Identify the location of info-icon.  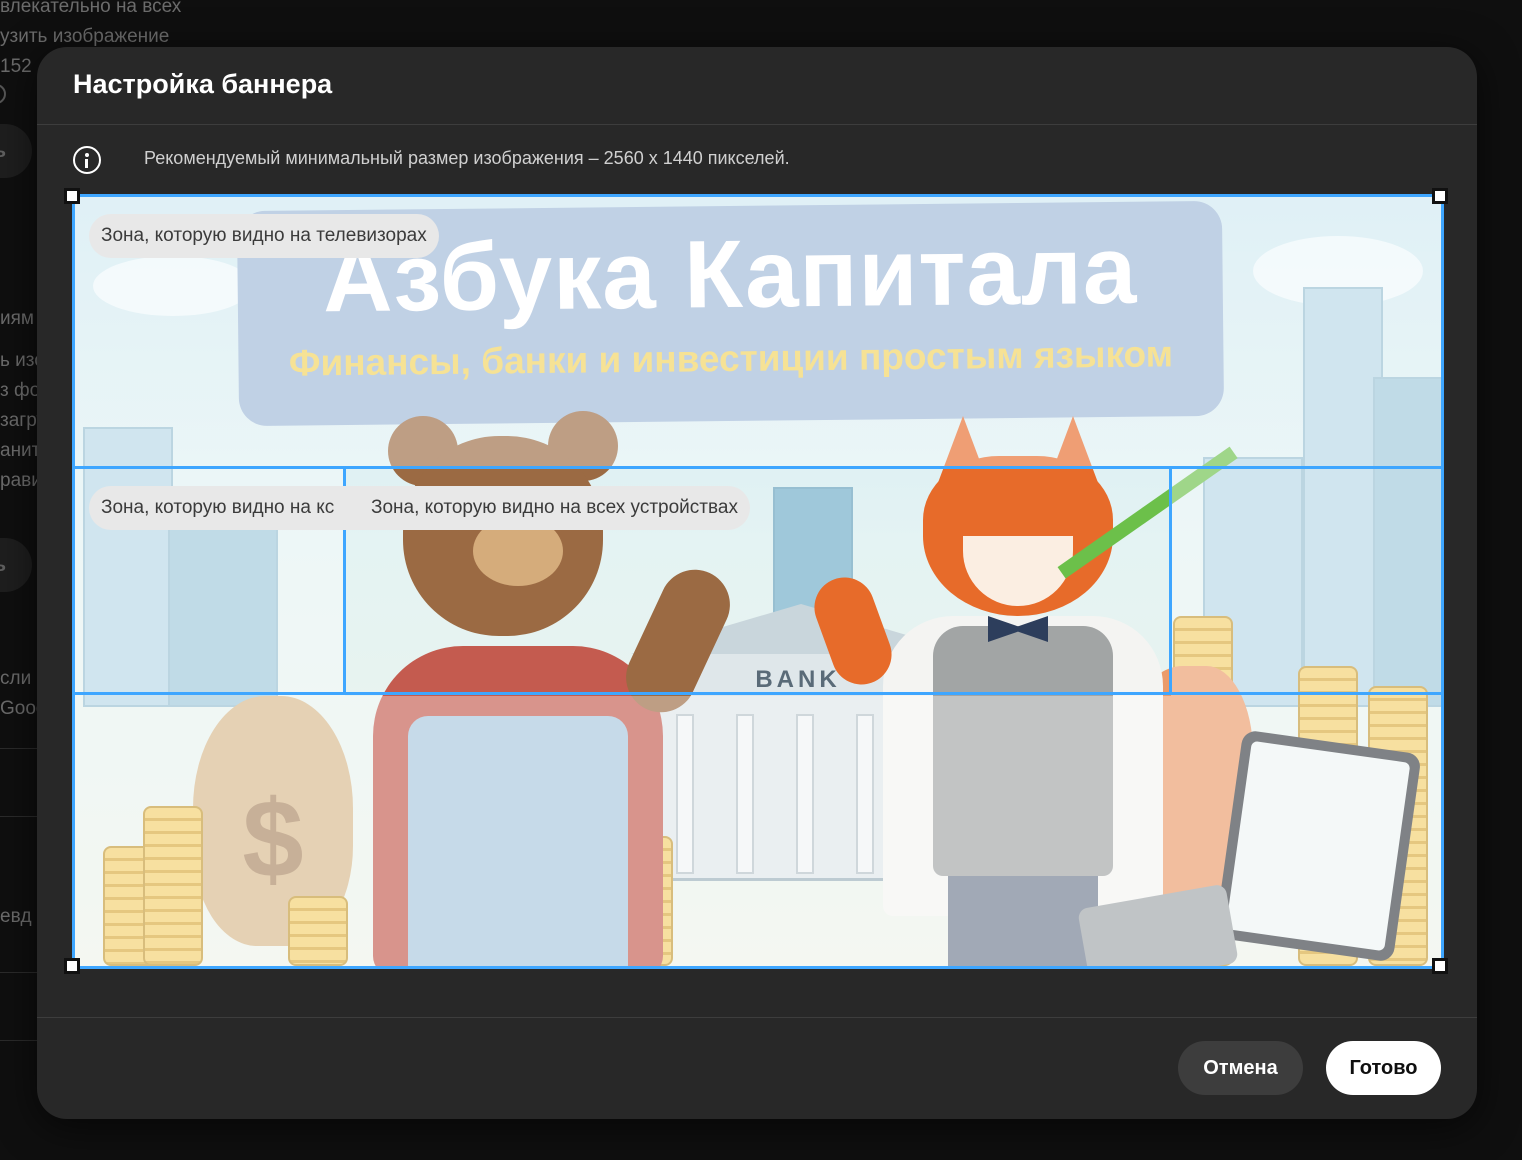
(87, 160).